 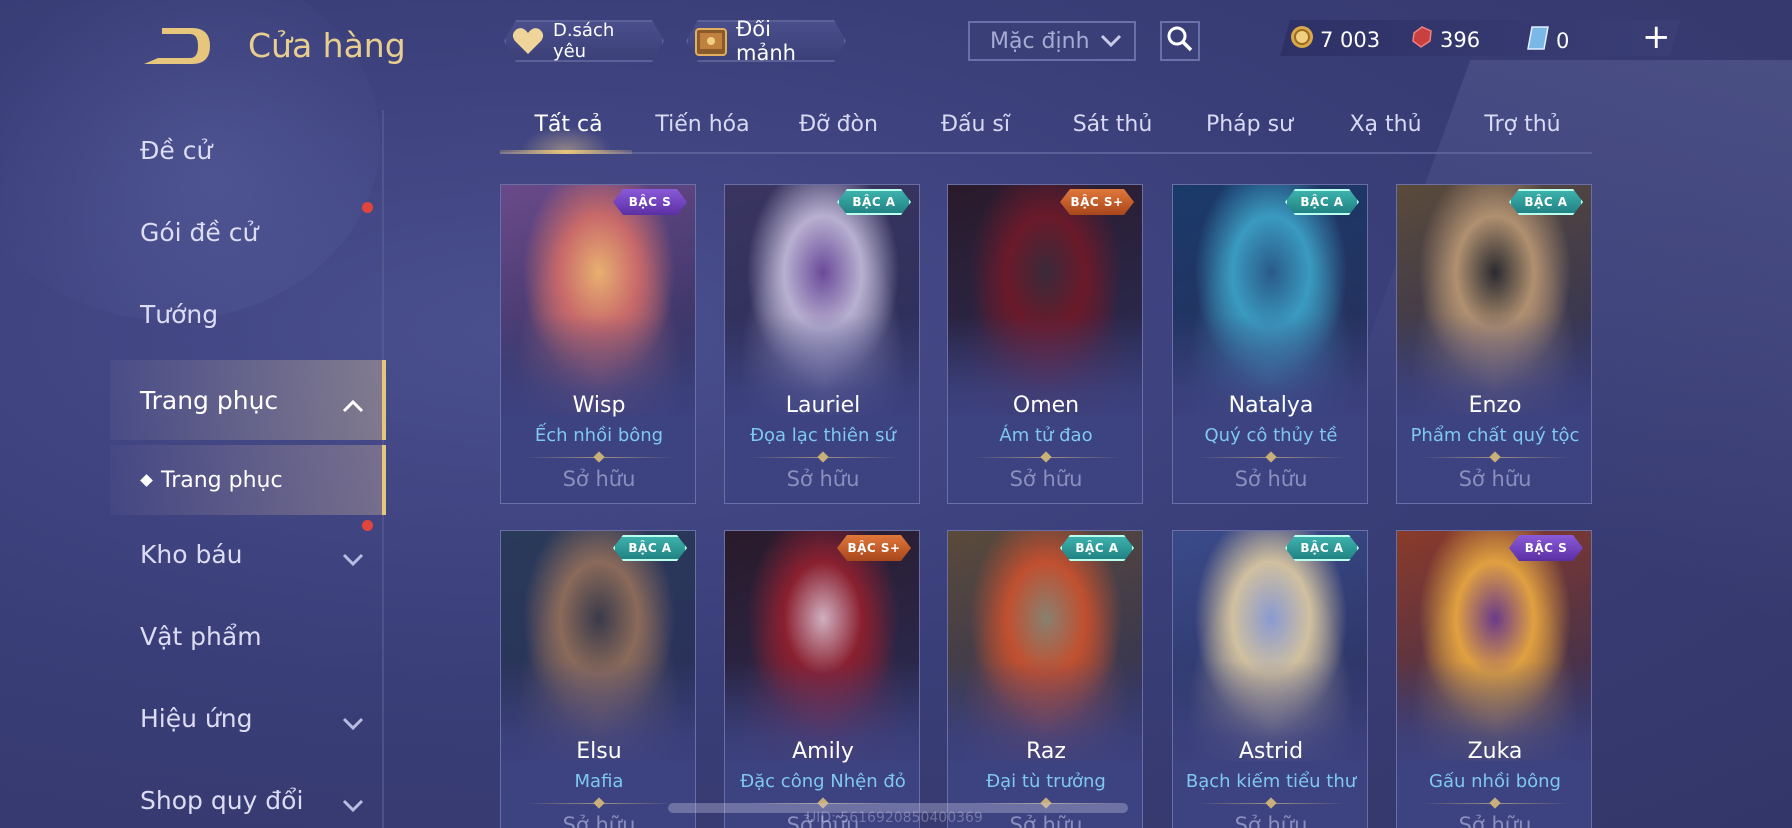 I want to click on chevron-up-icon, so click(x=353, y=404).